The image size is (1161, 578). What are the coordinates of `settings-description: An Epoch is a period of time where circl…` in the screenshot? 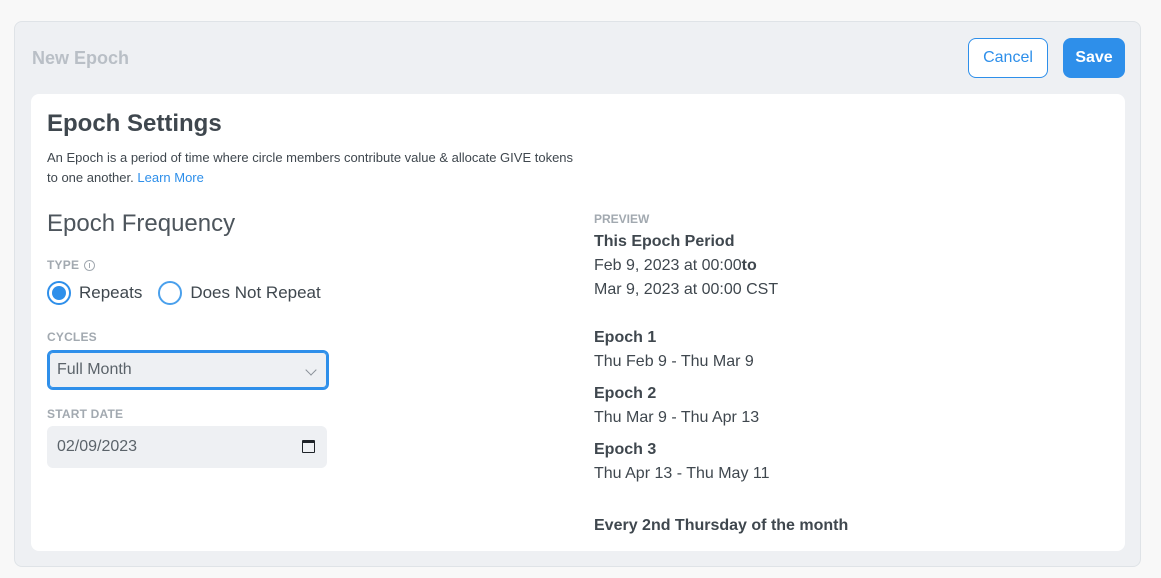 It's located at (312, 168).